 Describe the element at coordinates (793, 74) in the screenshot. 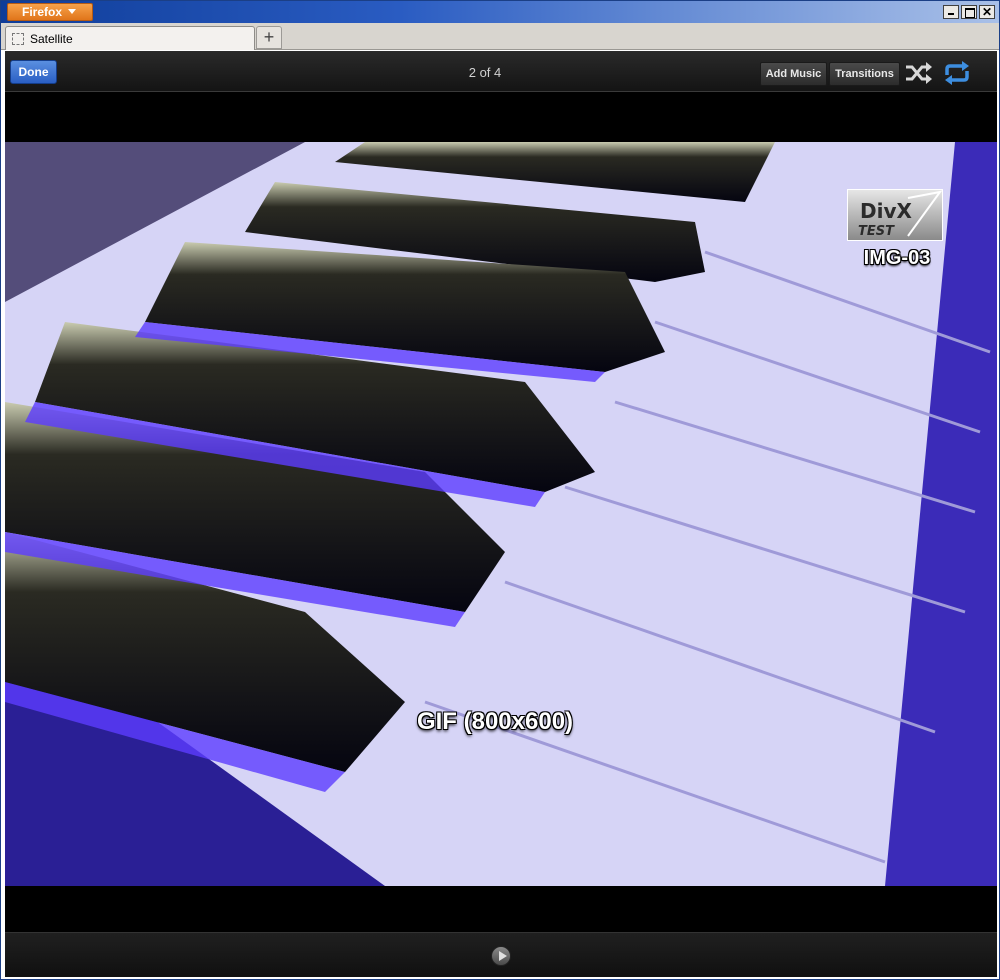

I see `add-music-button: Add Music` at that location.